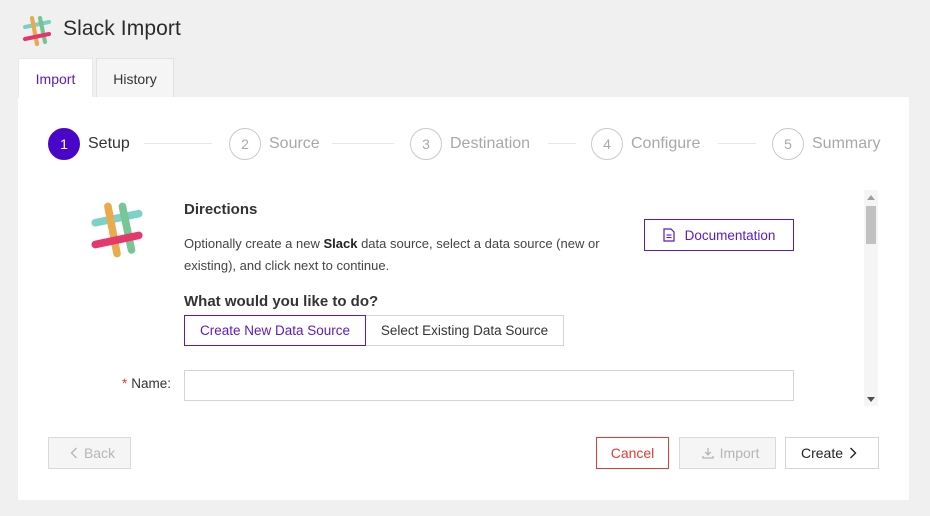 This screenshot has width=930, height=516. What do you see at coordinates (64, 144) in the screenshot?
I see `step-number: 1` at bounding box center [64, 144].